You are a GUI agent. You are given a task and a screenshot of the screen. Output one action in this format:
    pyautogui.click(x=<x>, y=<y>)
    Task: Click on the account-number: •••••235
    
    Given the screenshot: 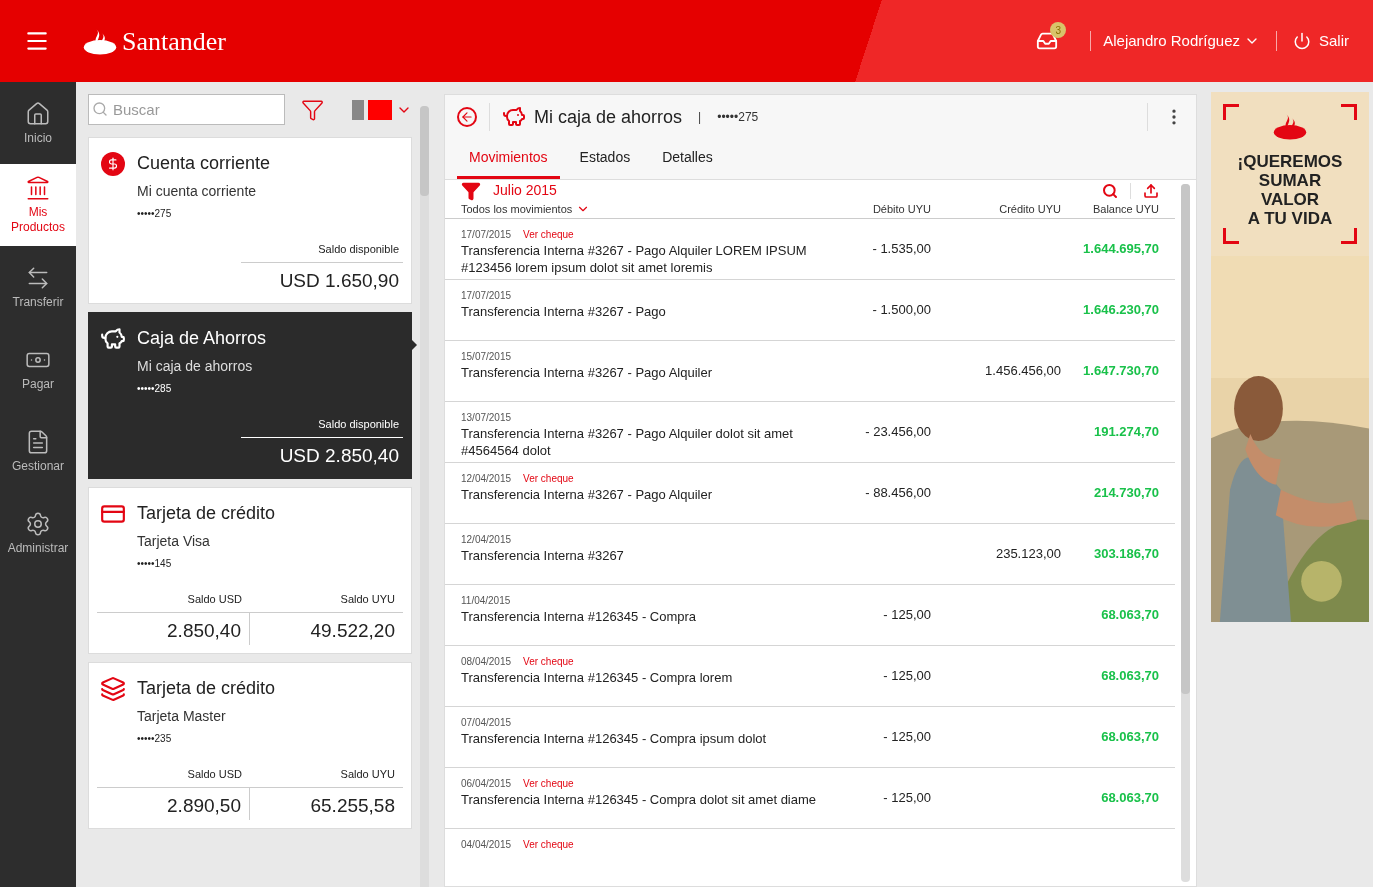 What is the action you would take?
    pyautogui.click(x=155, y=739)
    